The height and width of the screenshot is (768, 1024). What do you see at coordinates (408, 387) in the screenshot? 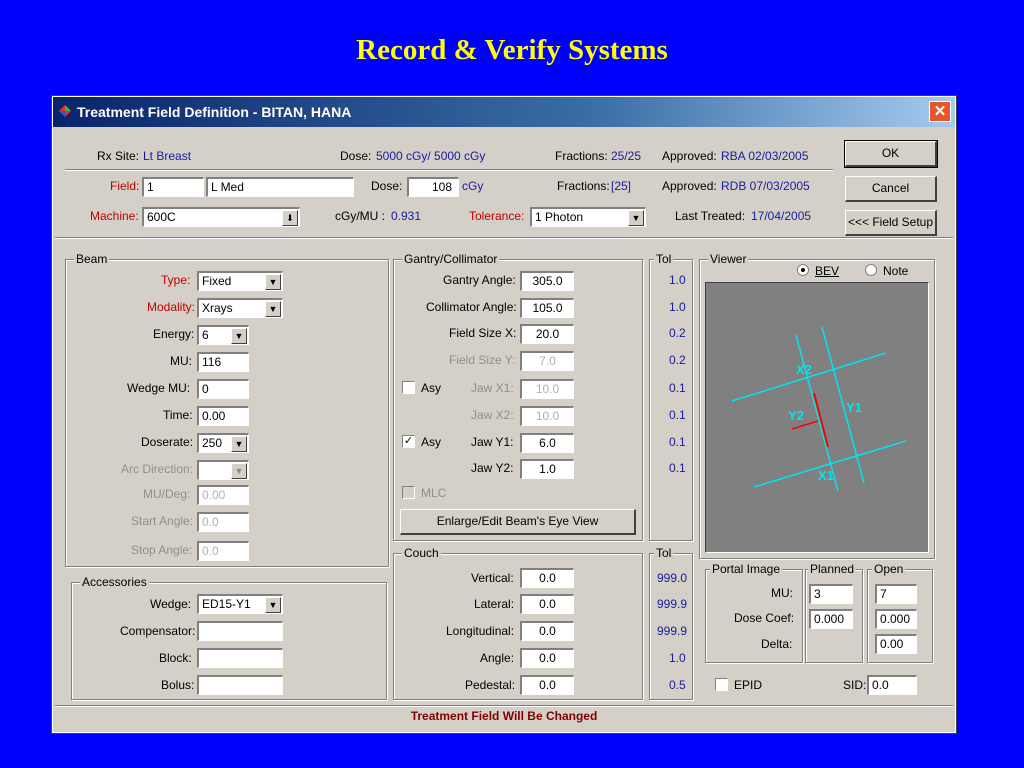
I see `asy-x-checkbox` at bounding box center [408, 387].